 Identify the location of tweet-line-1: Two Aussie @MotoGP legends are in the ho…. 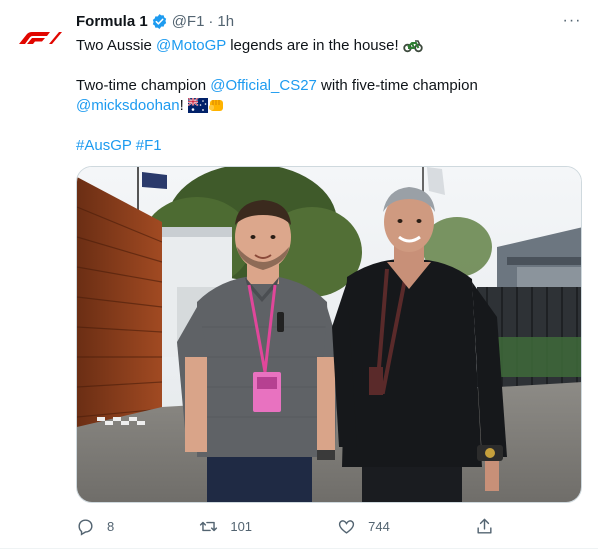
(329, 46).